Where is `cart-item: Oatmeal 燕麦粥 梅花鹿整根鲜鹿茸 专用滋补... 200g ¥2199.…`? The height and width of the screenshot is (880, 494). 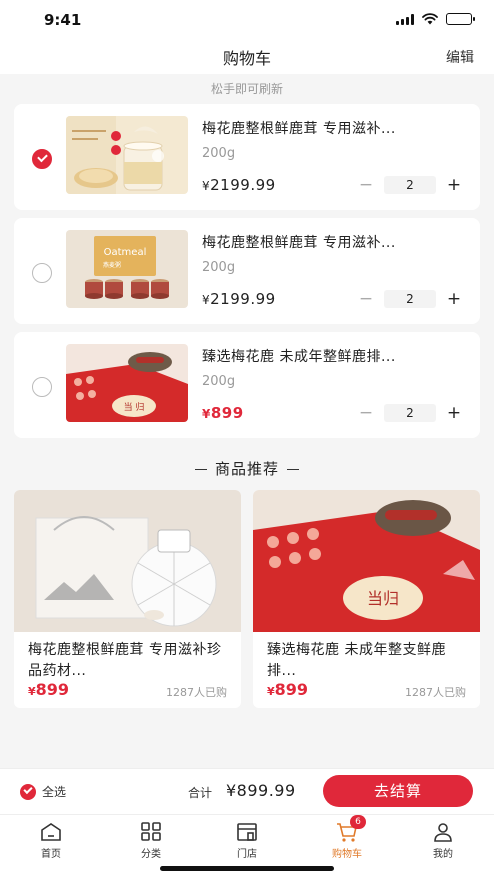
cart-item: Oatmeal 燕麦粥 梅花鹿整根鲜鹿茸 专用滋补... 200g ¥2199.… is located at coordinates (247, 271).